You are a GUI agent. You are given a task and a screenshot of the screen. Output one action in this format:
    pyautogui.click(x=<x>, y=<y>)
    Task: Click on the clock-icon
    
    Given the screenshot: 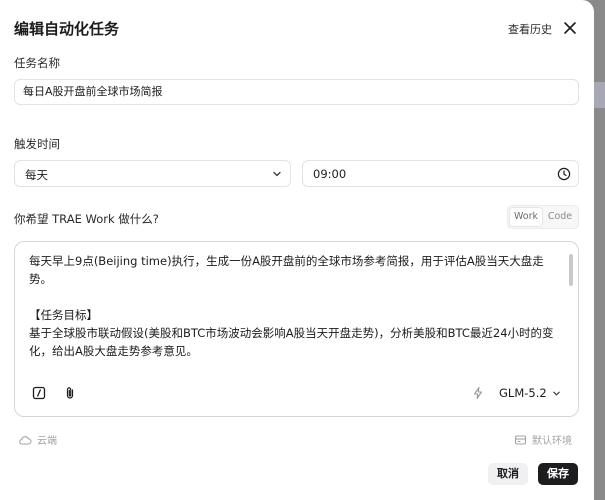 What is the action you would take?
    pyautogui.click(x=564, y=174)
    